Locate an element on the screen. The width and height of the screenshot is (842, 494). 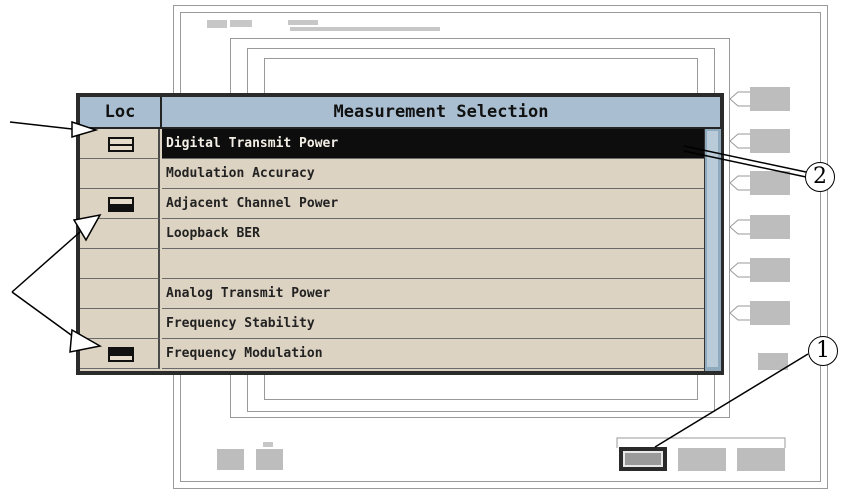
callout-2: 2 is located at coordinates (820, 177).